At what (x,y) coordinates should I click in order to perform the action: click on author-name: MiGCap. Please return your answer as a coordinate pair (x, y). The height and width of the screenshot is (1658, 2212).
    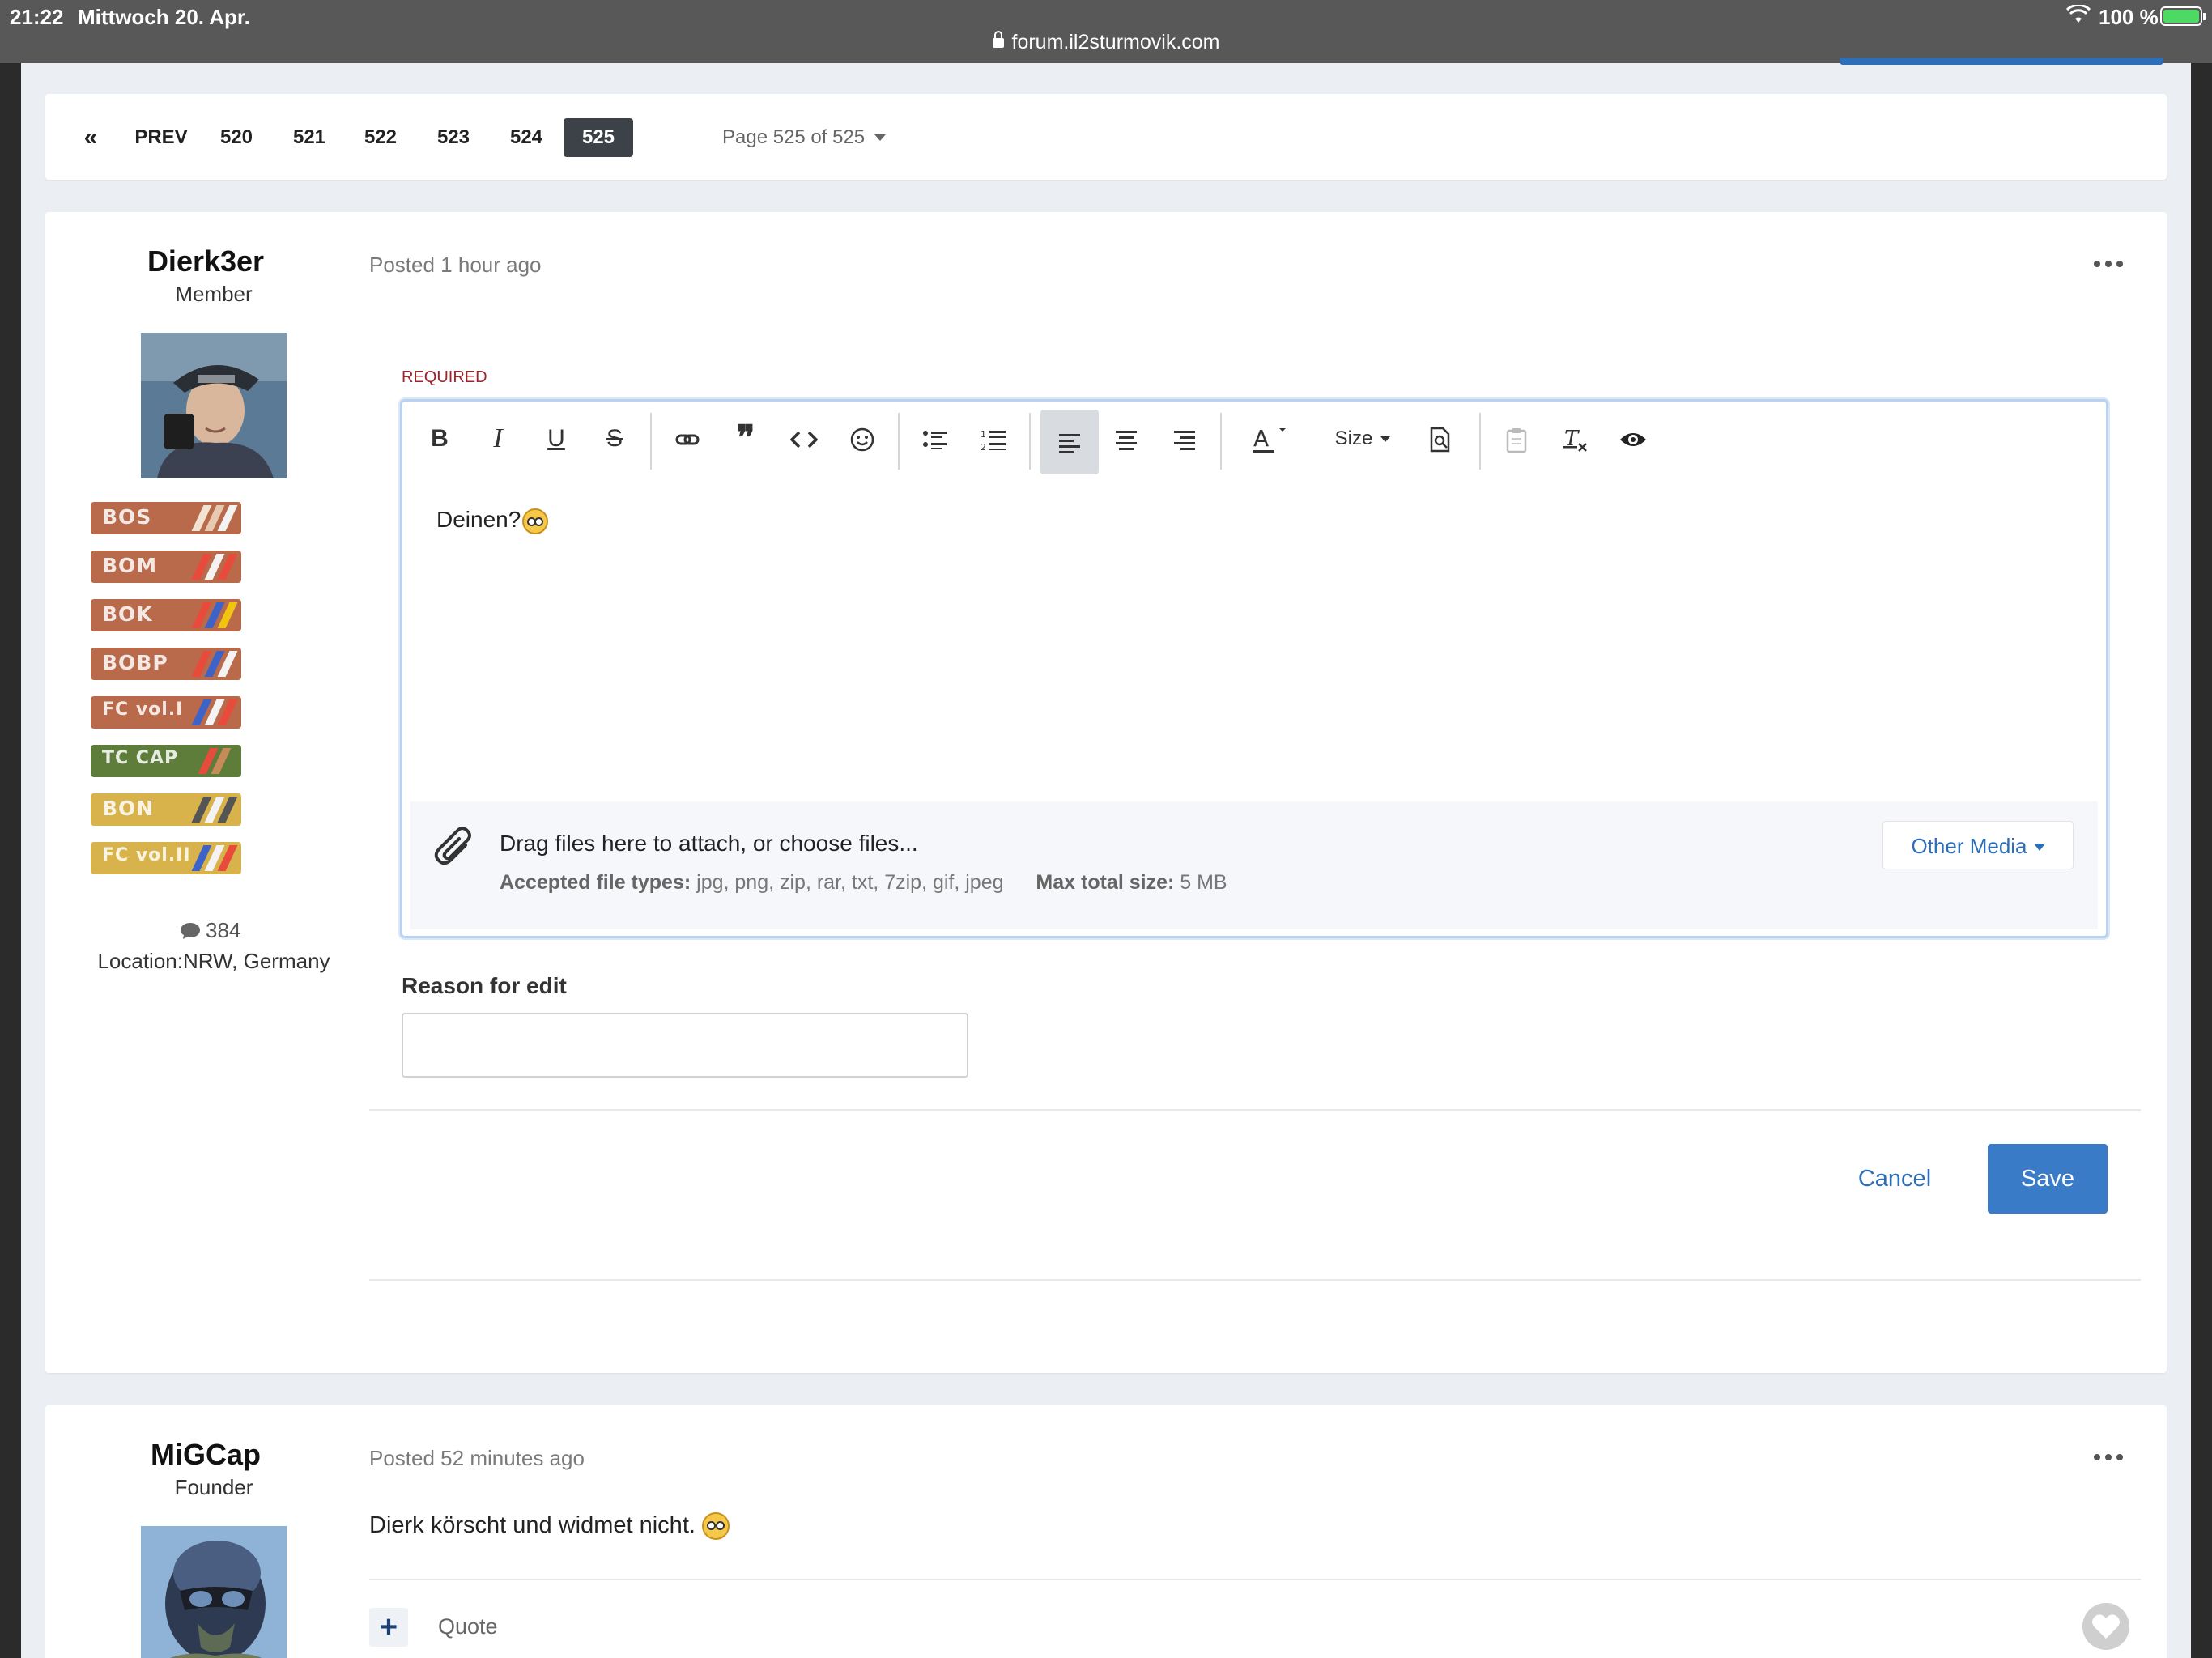
    Looking at the image, I should click on (206, 1455).